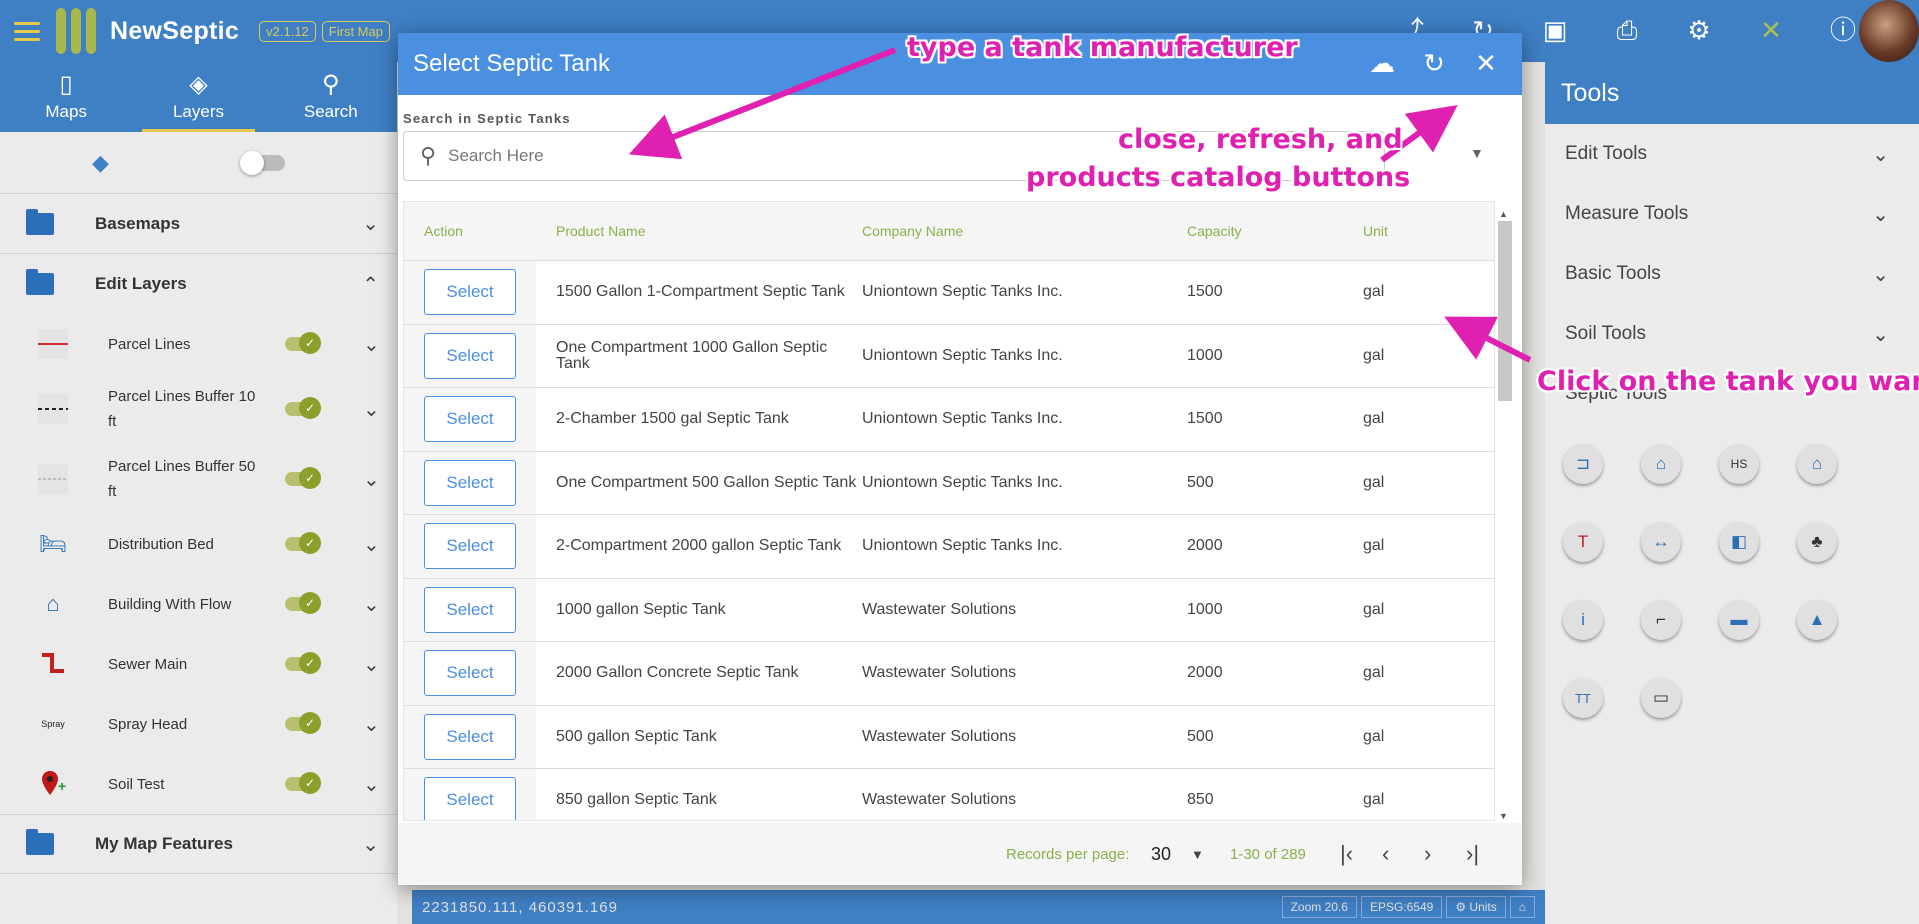 The height and width of the screenshot is (924, 1919). I want to click on tool-soil: Soil Tools ⌄, so click(1732, 334).